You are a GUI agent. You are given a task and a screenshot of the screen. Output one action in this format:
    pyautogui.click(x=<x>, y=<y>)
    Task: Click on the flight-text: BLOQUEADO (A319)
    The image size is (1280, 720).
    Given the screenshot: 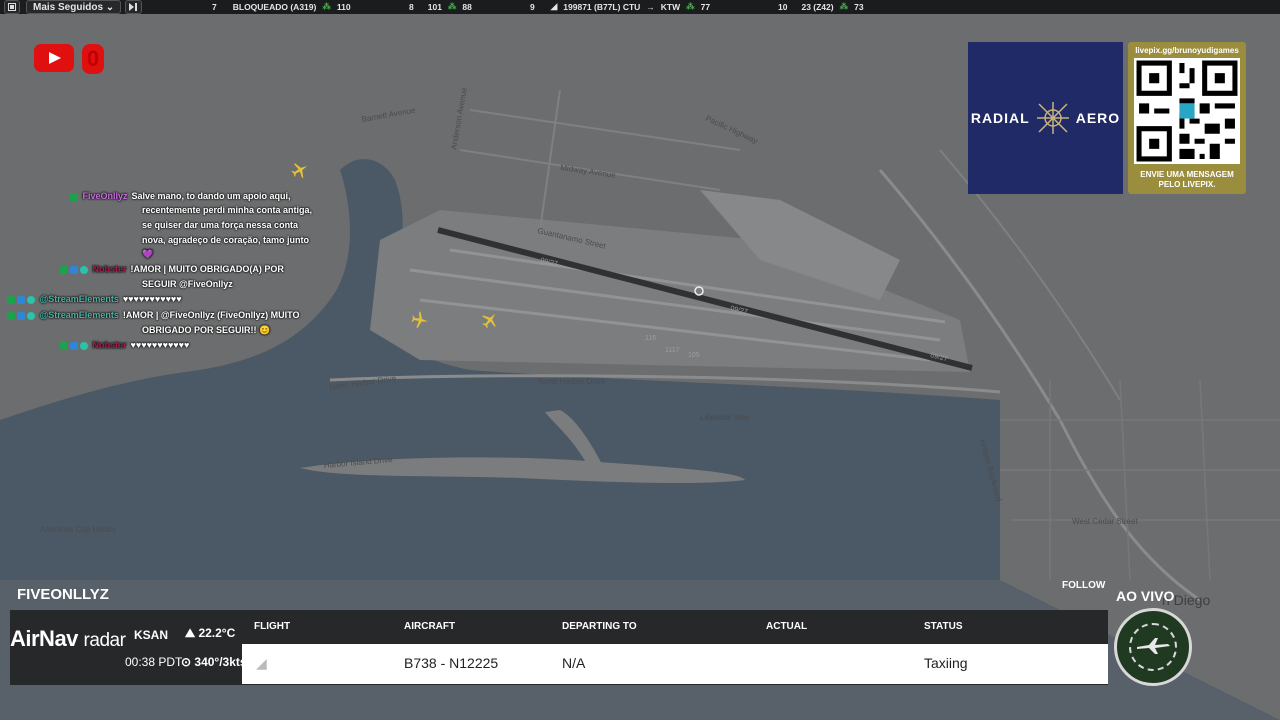 What is the action you would take?
    pyautogui.click(x=274, y=6)
    